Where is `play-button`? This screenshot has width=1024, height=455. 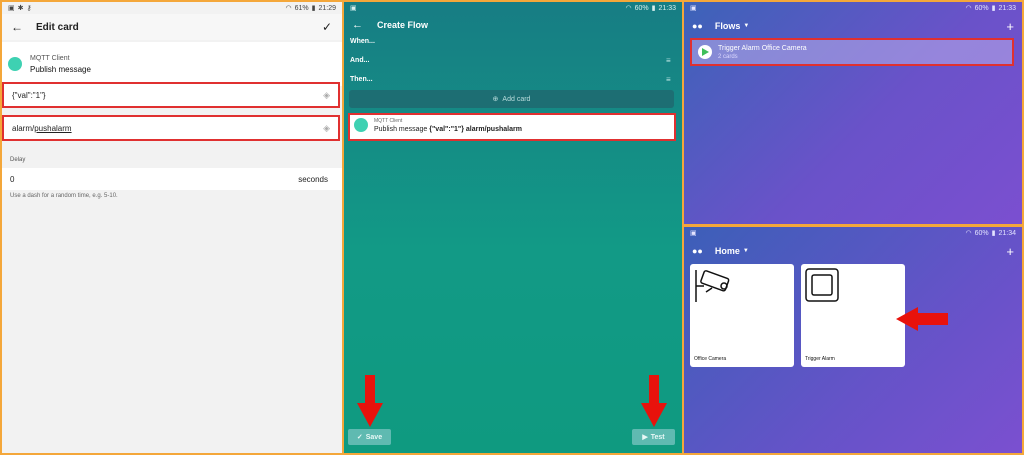
play-button is located at coordinates (705, 52).